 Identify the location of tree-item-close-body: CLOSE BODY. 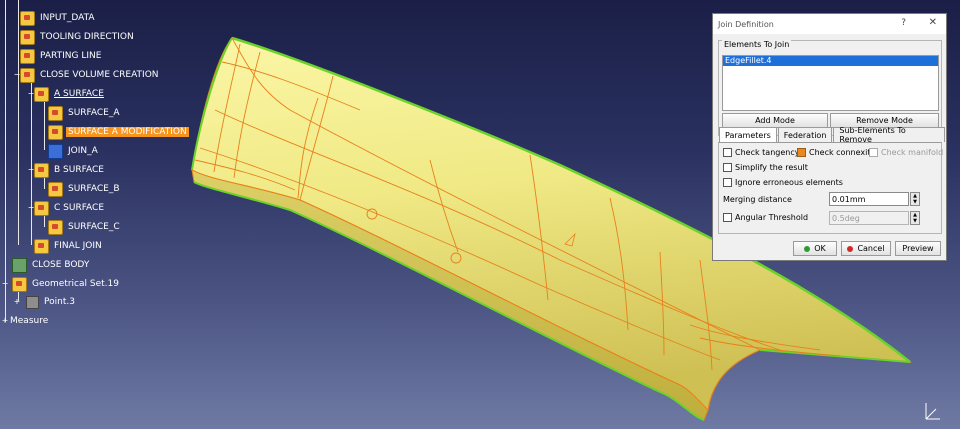
(51, 265).